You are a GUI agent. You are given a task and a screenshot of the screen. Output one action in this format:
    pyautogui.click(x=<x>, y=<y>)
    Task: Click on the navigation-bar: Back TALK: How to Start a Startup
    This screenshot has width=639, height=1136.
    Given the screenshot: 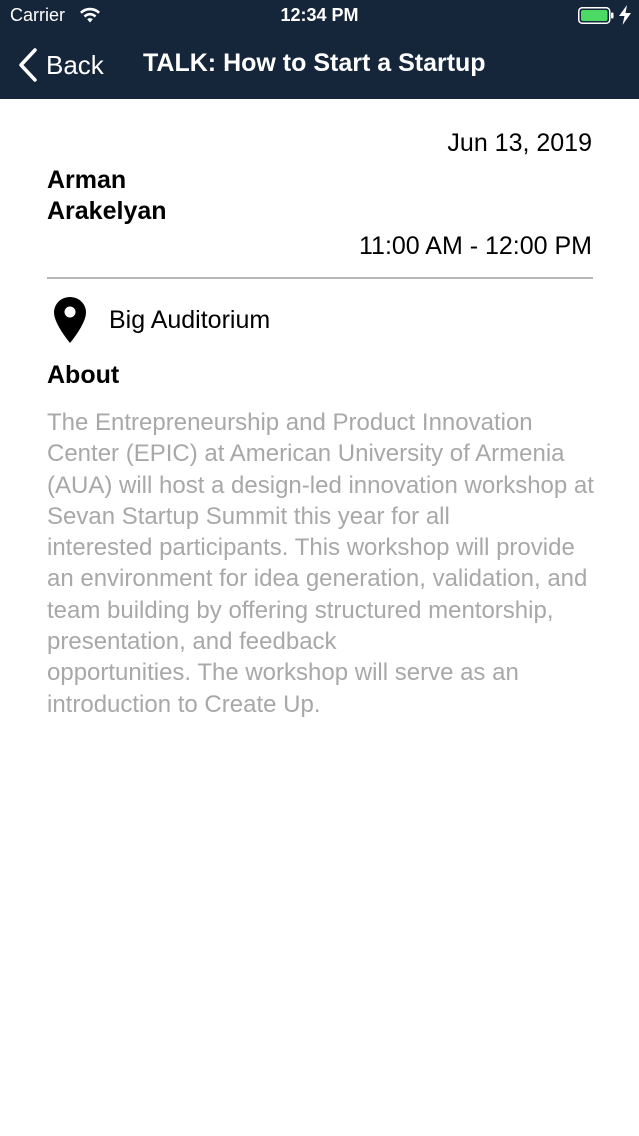 What is the action you would take?
    pyautogui.click(x=319, y=66)
    